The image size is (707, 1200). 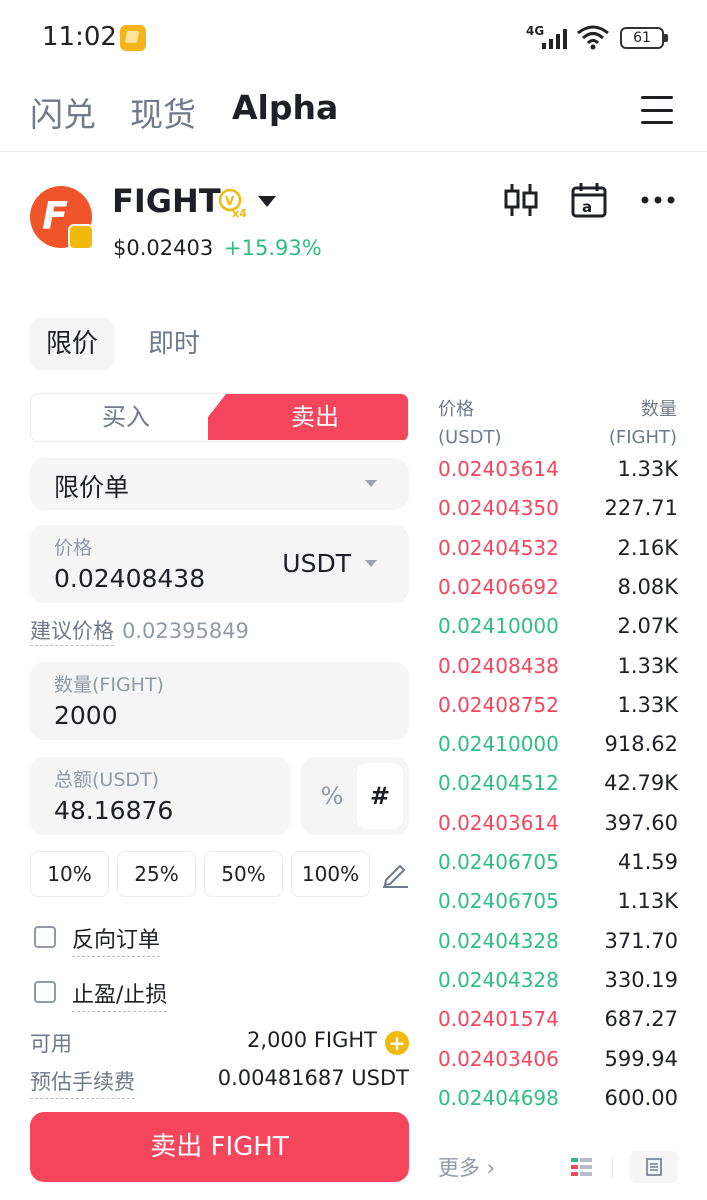 I want to click on orderbook-list-view-button, so click(x=654, y=1167).